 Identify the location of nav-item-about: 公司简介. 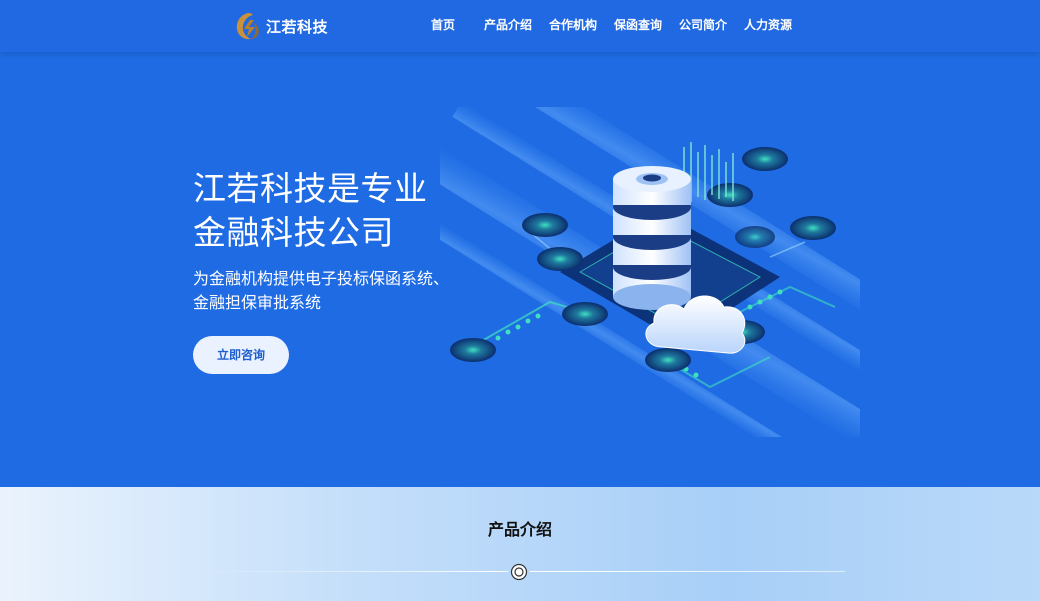
(703, 25).